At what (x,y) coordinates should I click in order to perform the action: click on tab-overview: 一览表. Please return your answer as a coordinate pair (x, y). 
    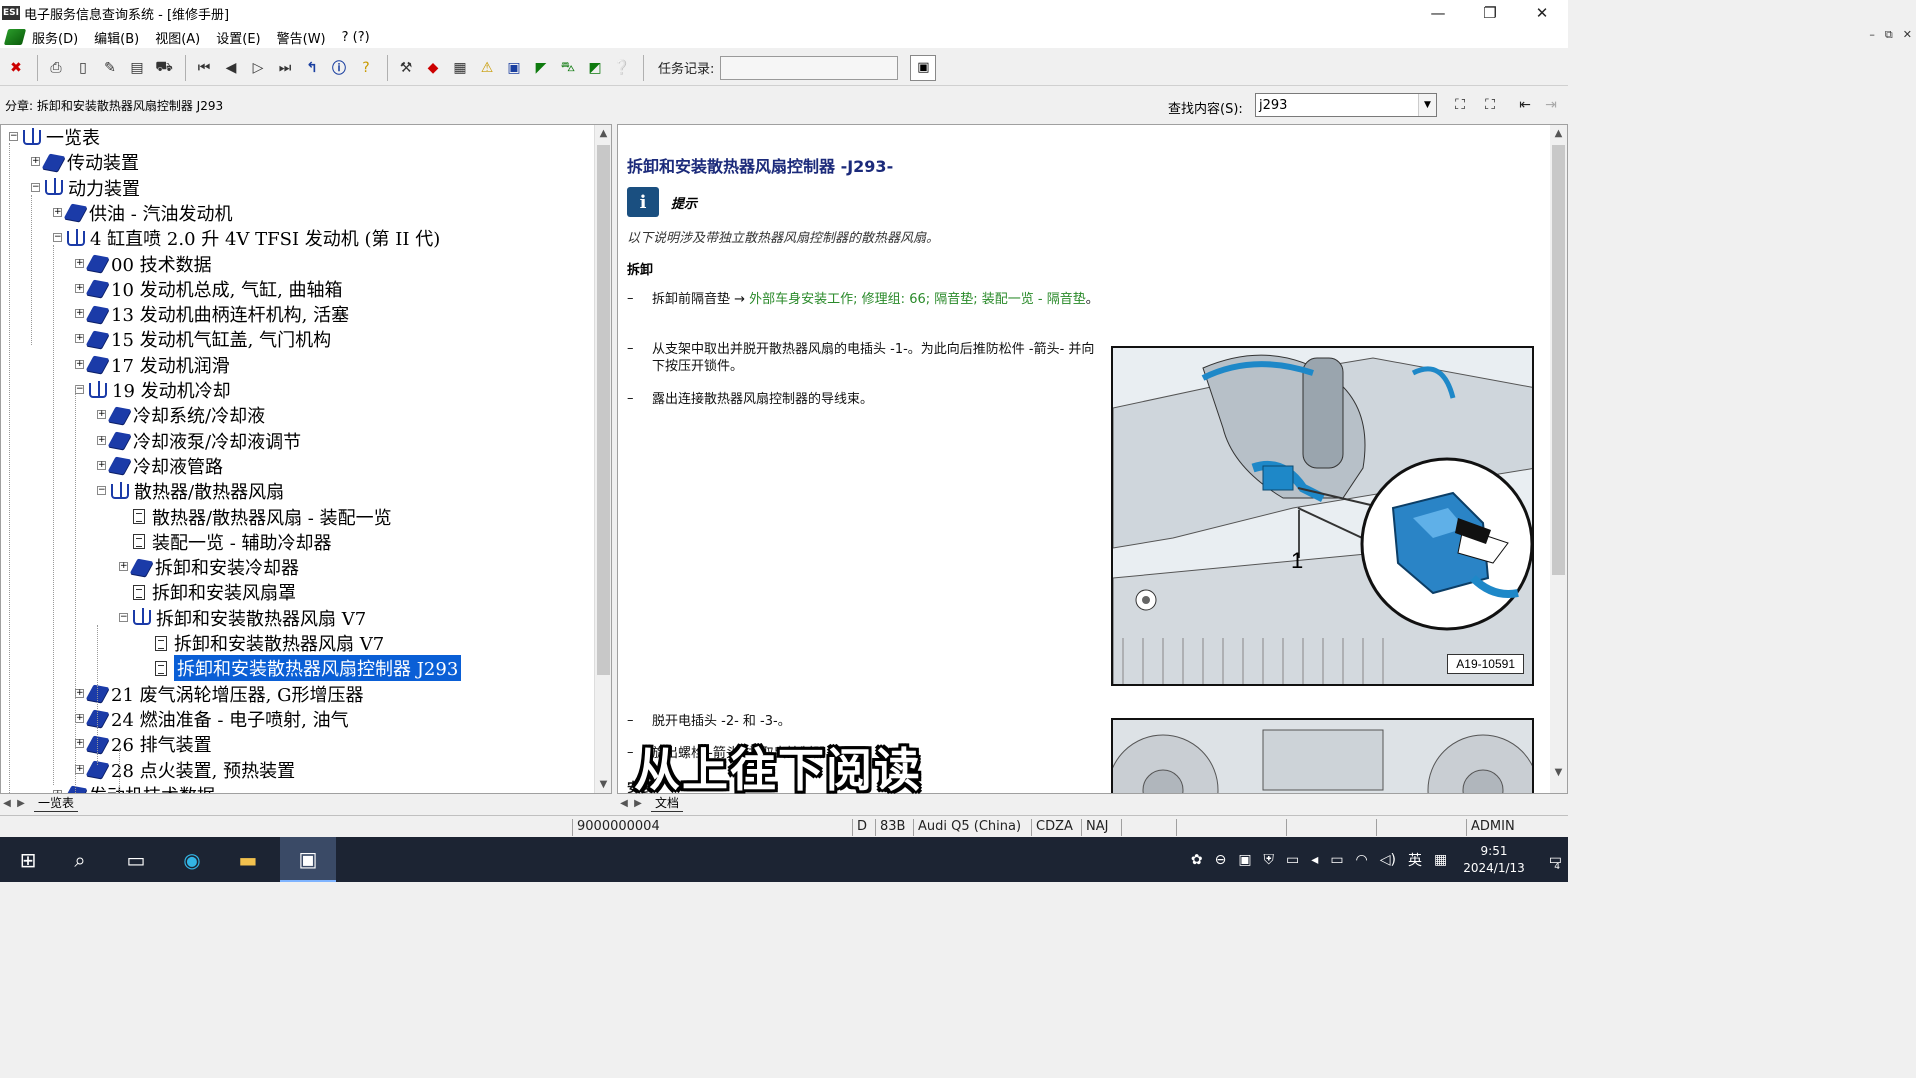
    Looking at the image, I should click on (56, 803).